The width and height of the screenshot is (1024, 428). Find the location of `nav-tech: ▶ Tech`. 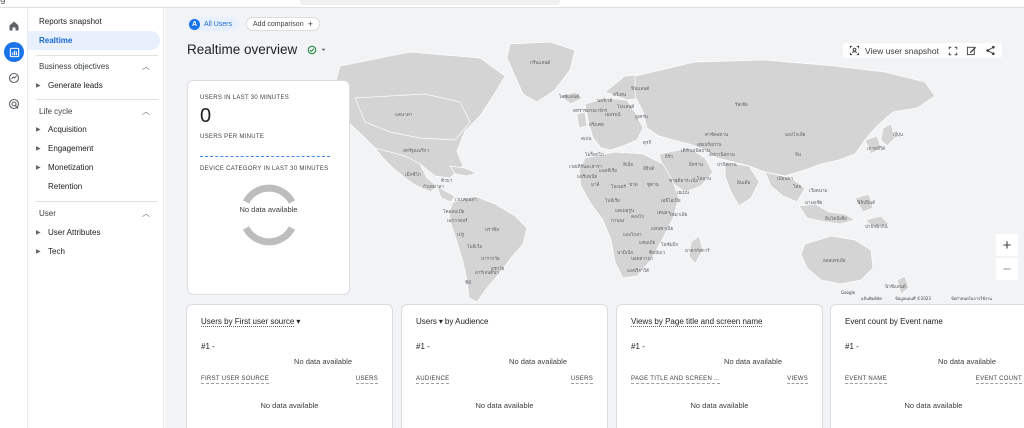

nav-tech: ▶ Tech is located at coordinates (94, 251).